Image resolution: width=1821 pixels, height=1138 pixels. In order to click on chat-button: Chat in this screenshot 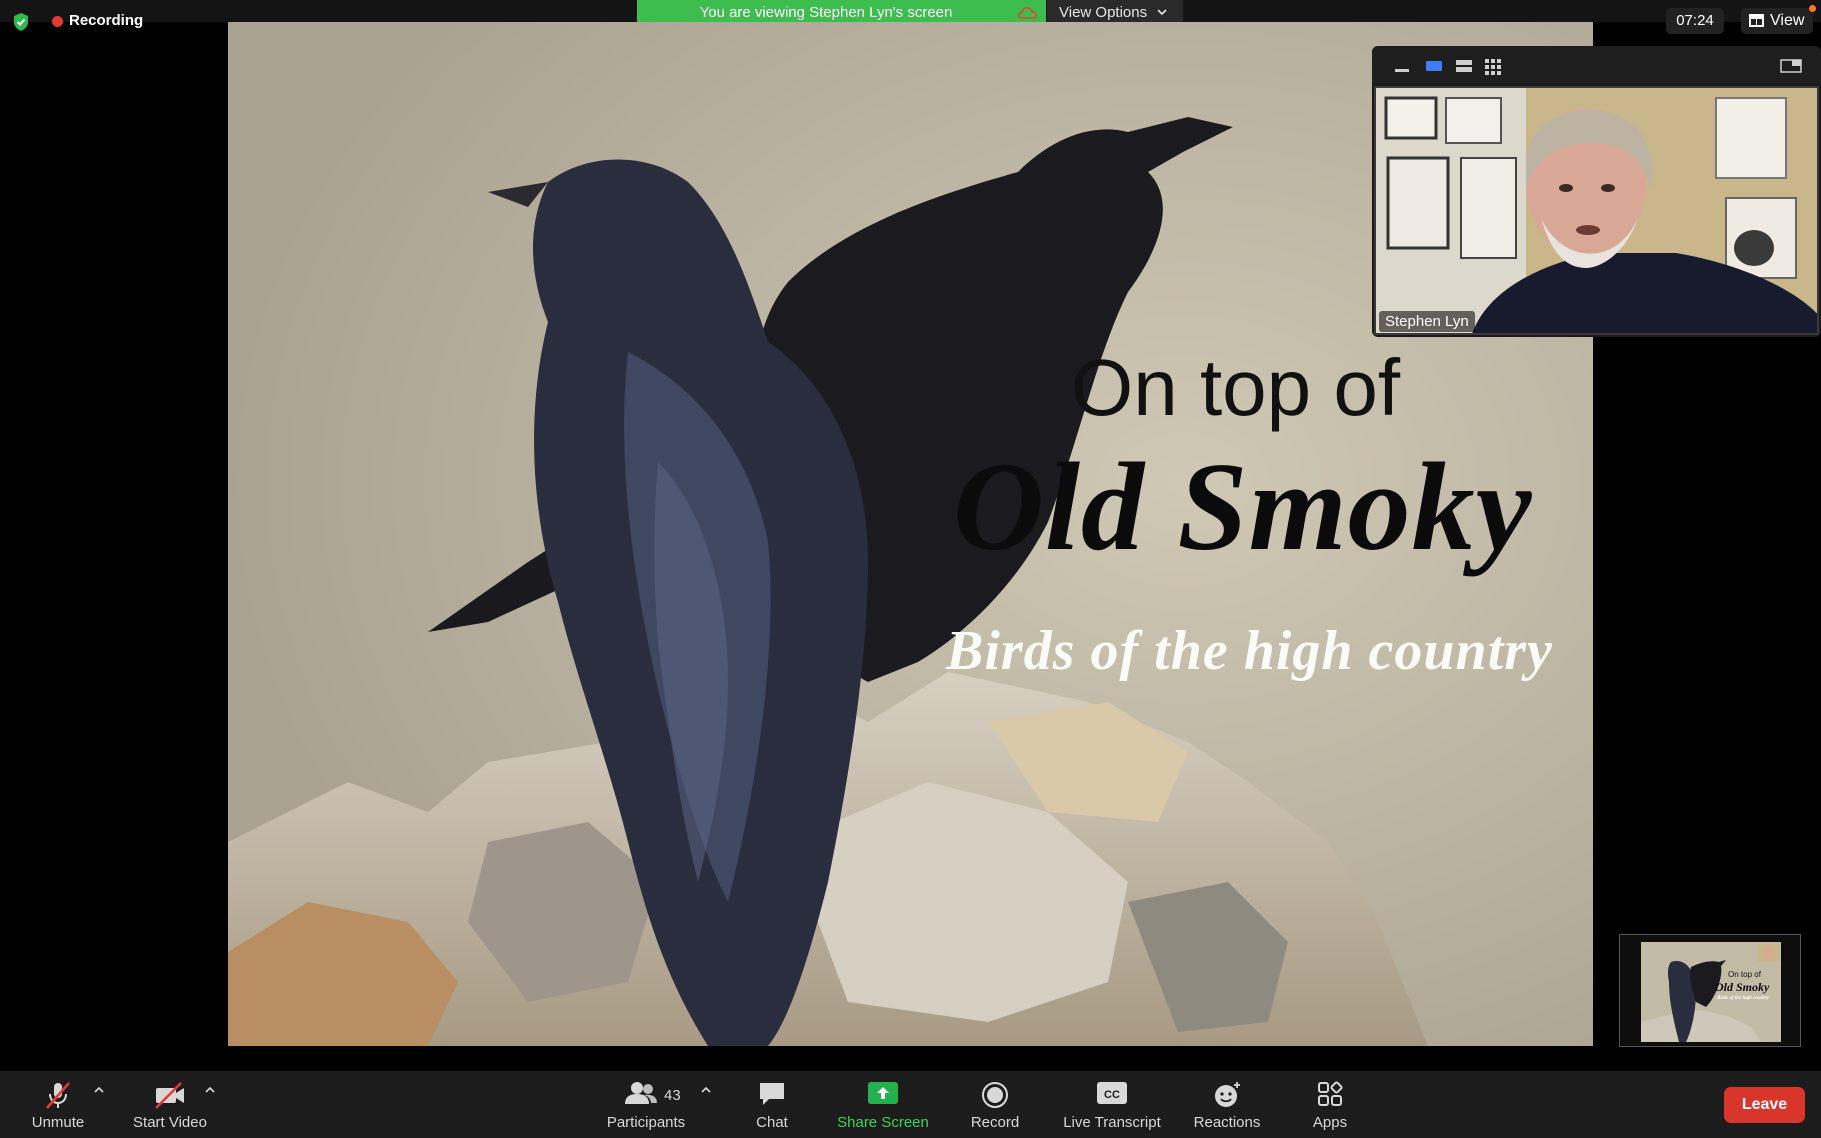, I will do `click(772, 1104)`.